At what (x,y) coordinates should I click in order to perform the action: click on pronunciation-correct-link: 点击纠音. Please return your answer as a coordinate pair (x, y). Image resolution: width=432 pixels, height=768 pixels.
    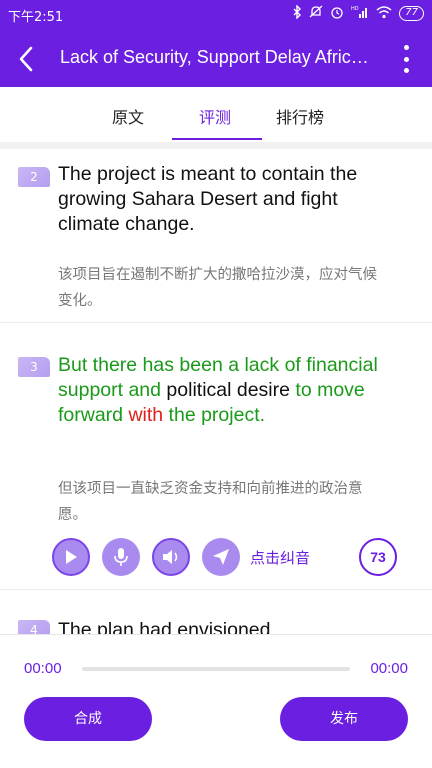
    Looking at the image, I should click on (280, 557).